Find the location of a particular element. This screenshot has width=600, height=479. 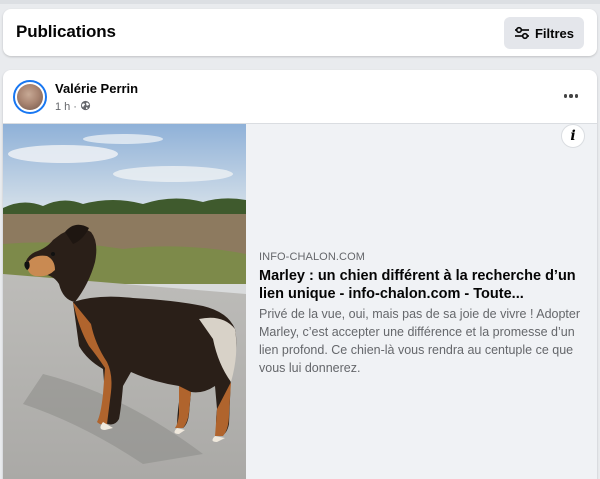

filters-label: Filtres is located at coordinates (554, 33).